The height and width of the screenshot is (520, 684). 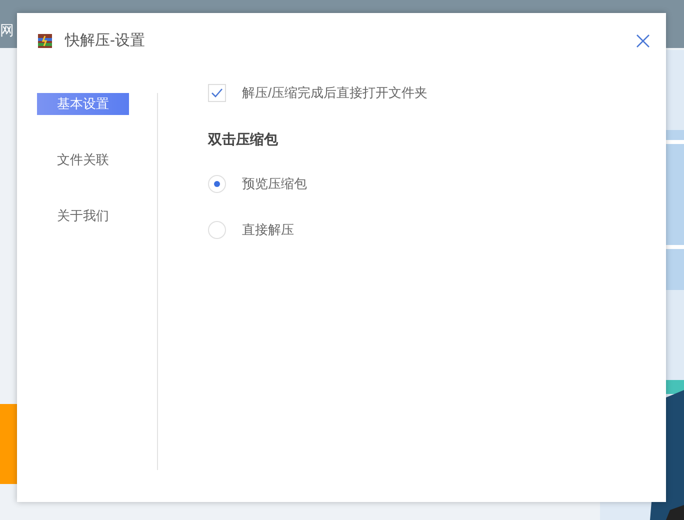 I want to click on radio-label: 预览压缩包, so click(x=274, y=184).